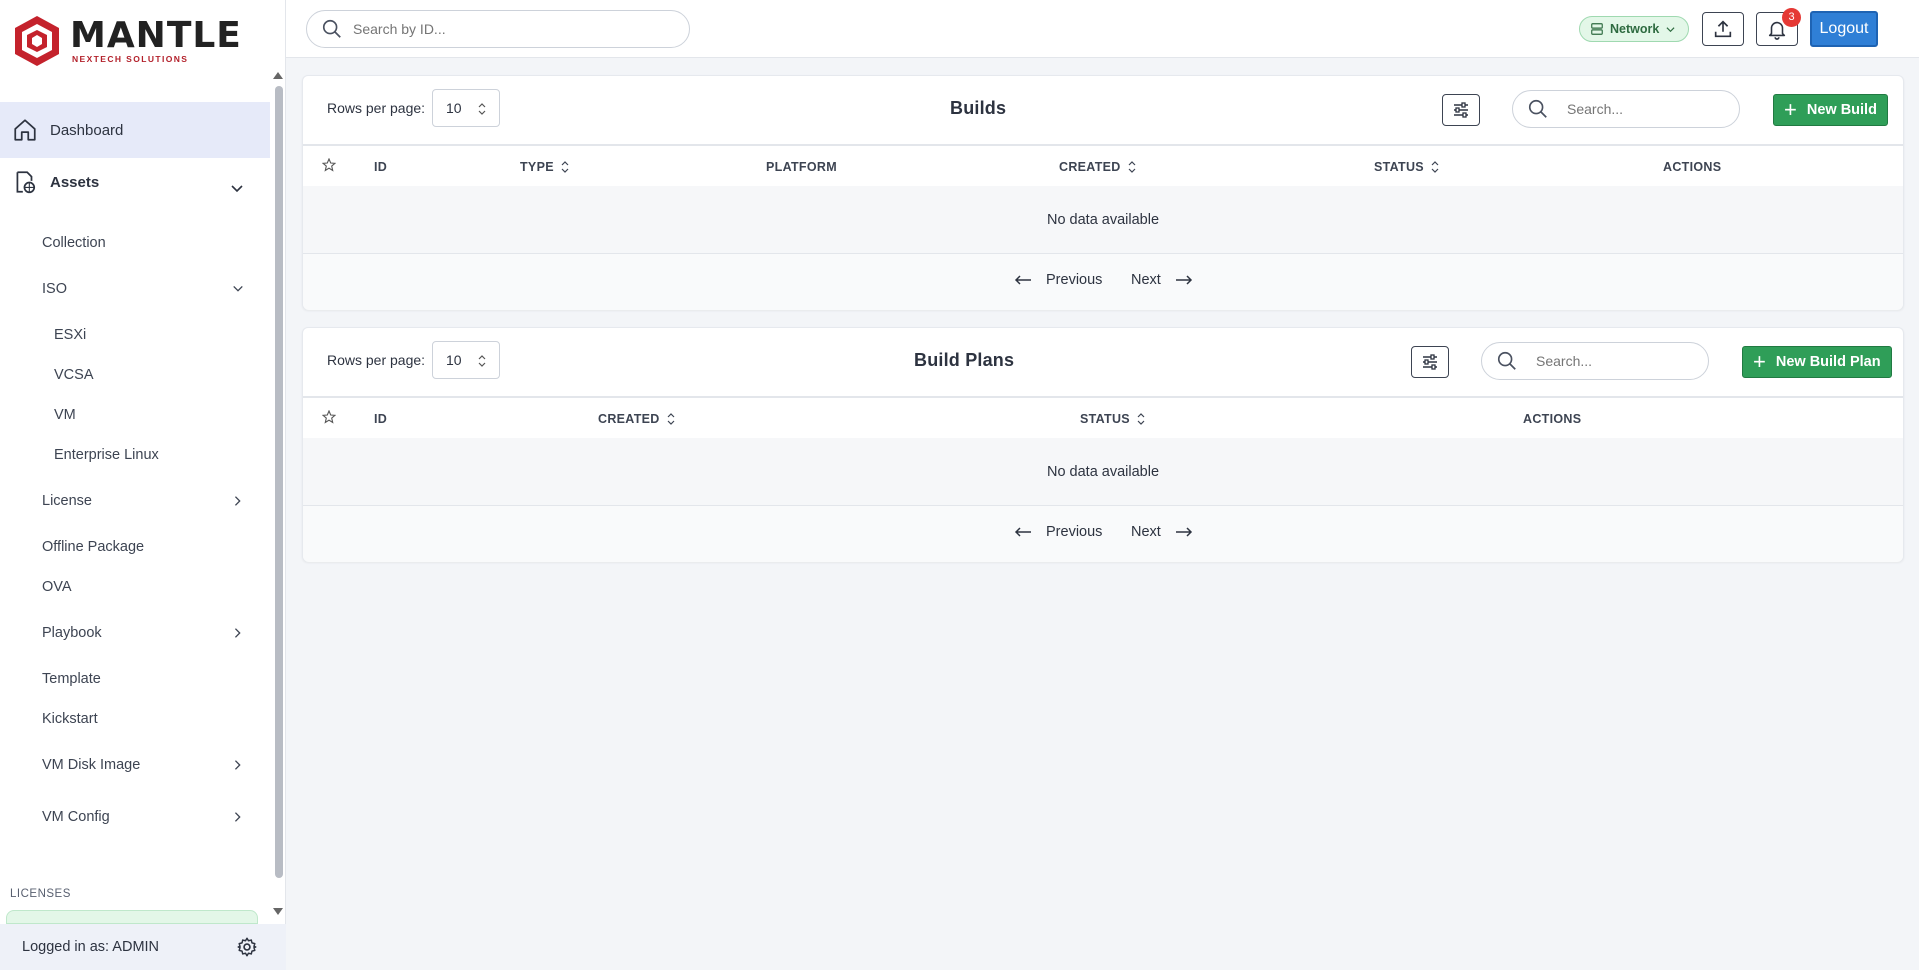 The height and width of the screenshot is (970, 1919). What do you see at coordinates (76, 817) in the screenshot?
I see `sidebar-item-vm-config: VM Config` at bounding box center [76, 817].